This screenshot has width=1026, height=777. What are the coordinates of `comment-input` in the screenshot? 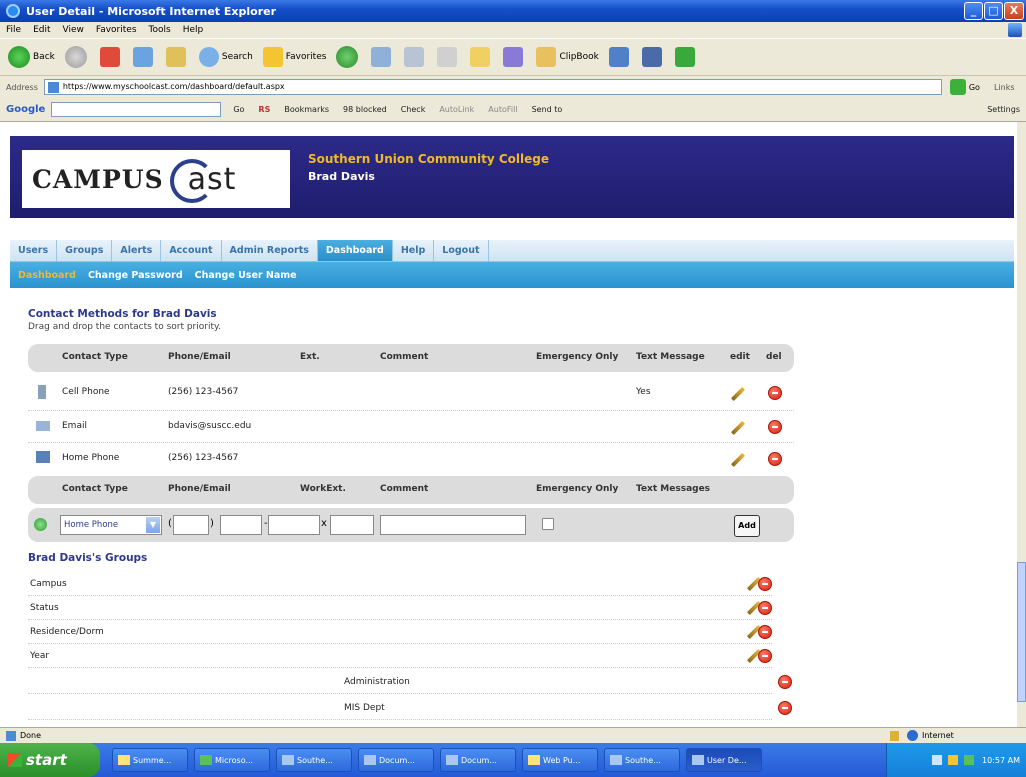 It's located at (453, 525).